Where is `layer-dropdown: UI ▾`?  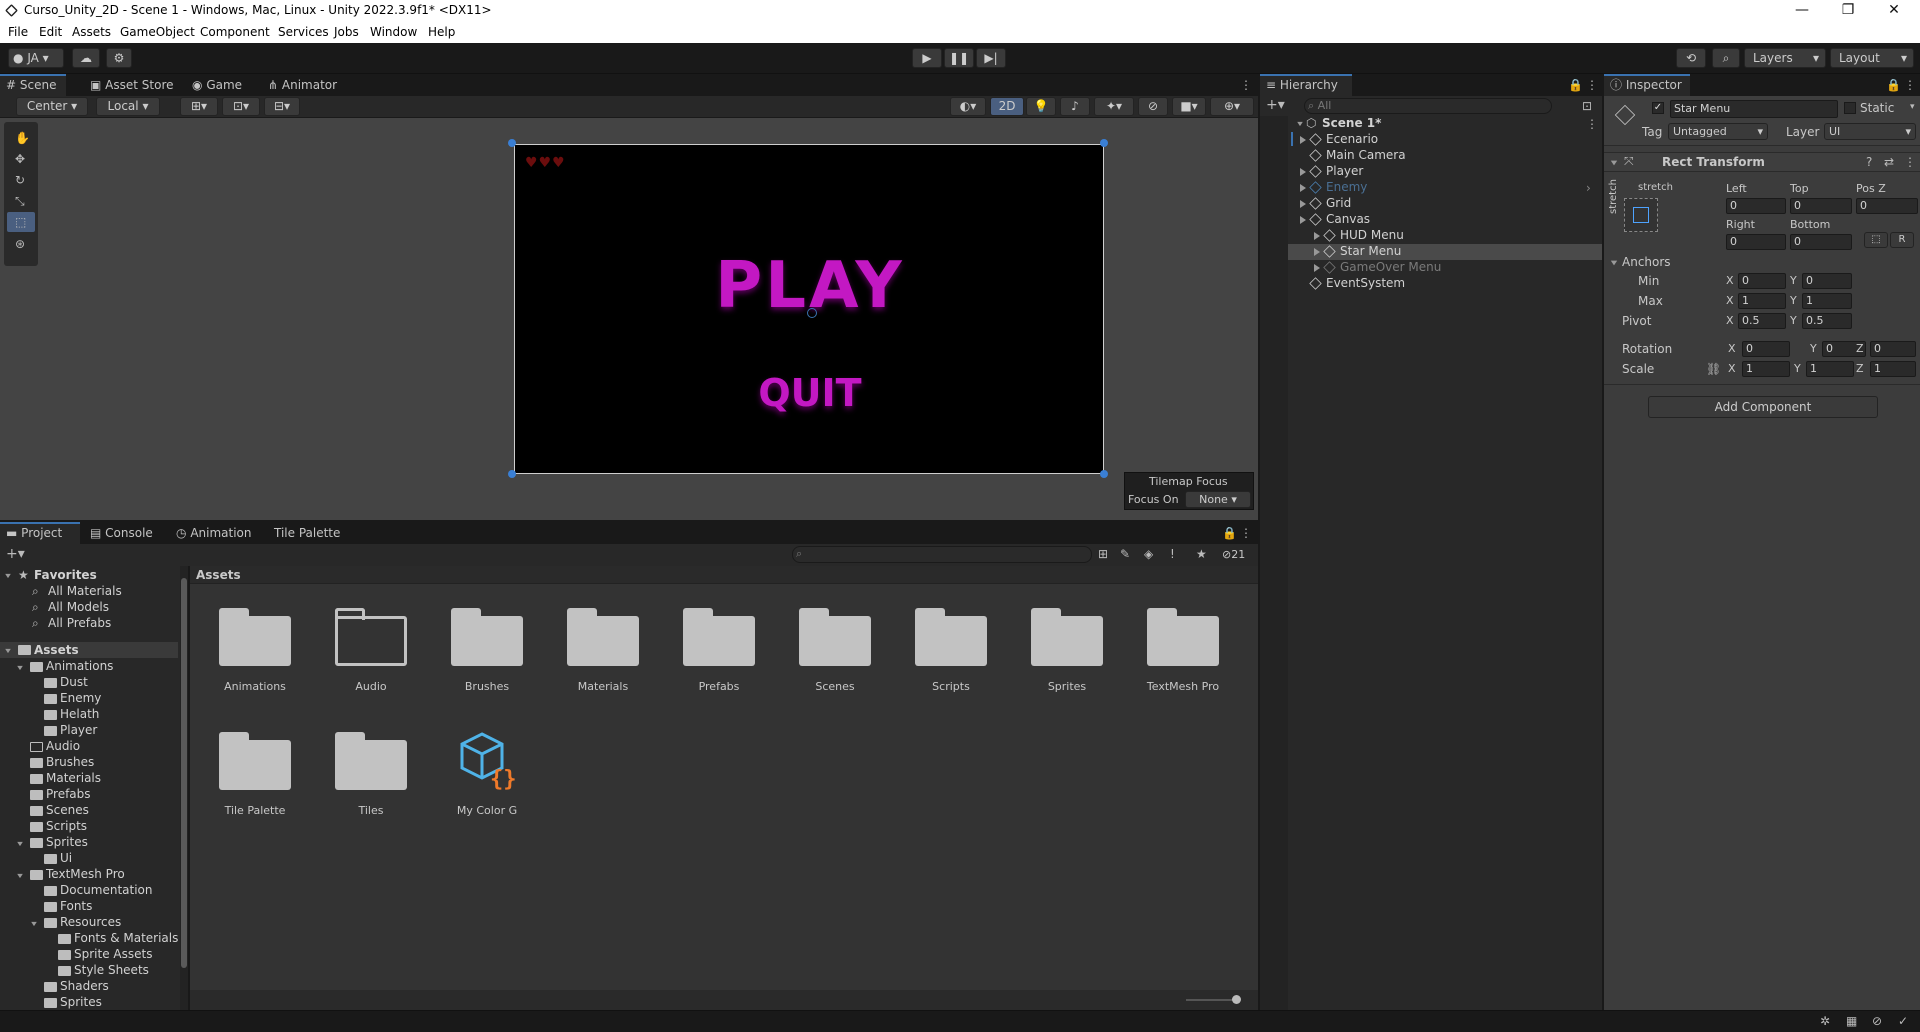
layer-dropdown: UI ▾ is located at coordinates (1870, 131).